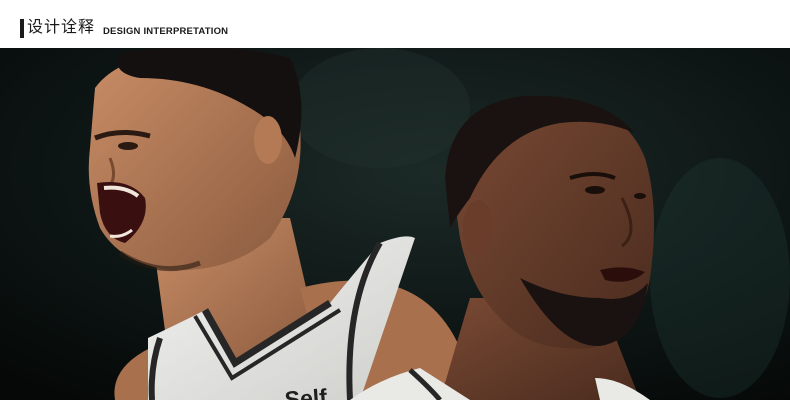  Describe the element at coordinates (166, 31) in the screenshot. I see `header-title-english: DESIGN INTERPRETATION` at that location.